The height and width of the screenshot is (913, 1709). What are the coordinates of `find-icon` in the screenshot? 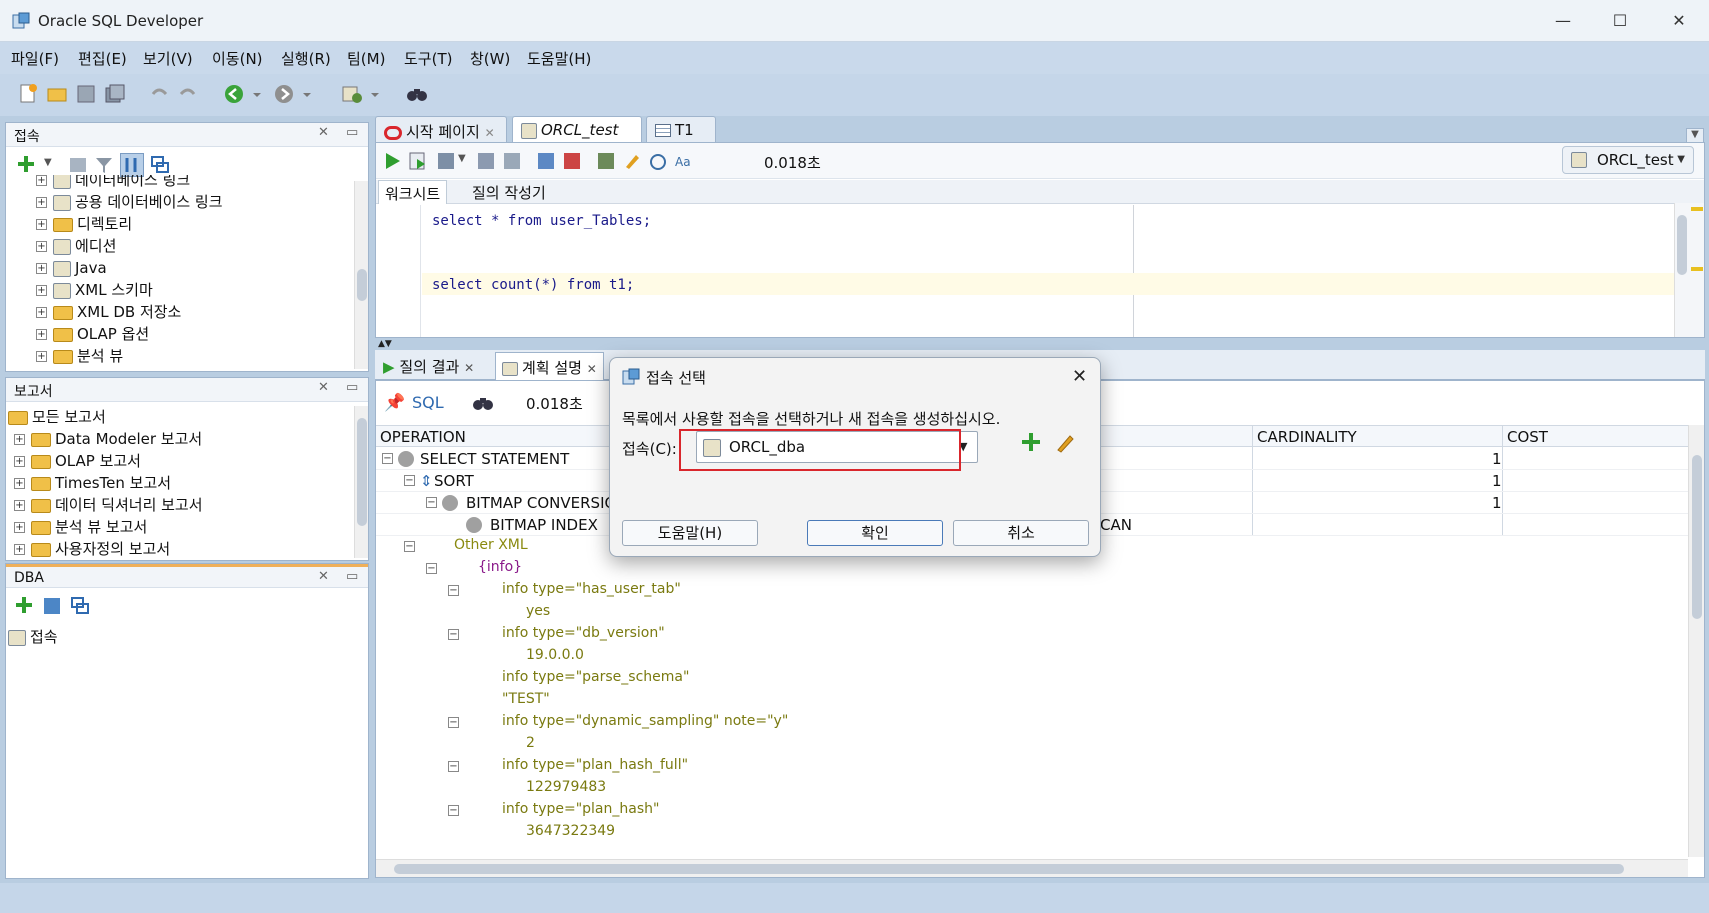 It's located at (483, 405).